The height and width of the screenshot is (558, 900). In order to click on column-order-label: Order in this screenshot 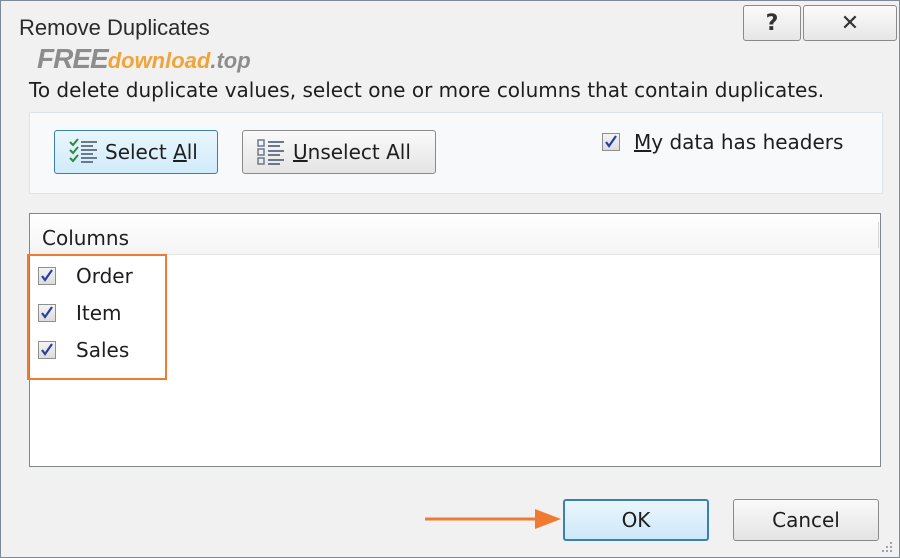, I will do `click(104, 276)`.